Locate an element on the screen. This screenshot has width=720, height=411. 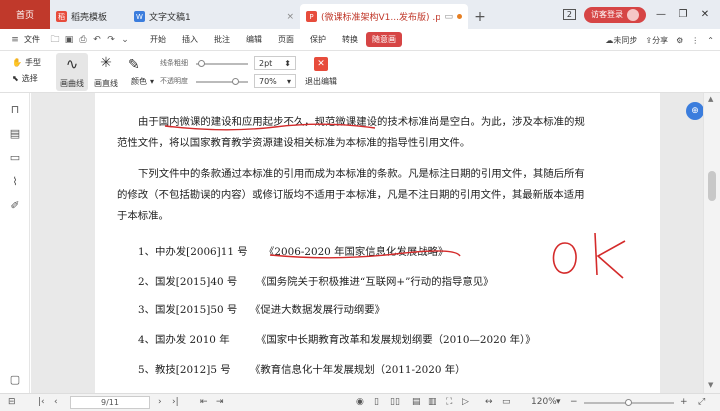
line-width-knob is located at coordinates (201, 63).